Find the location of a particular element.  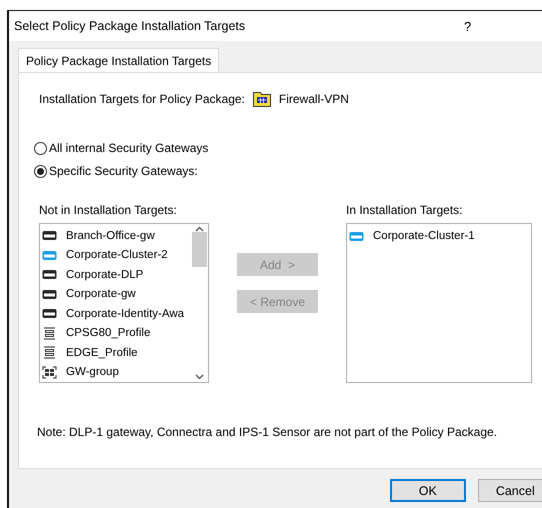

list-item: Corporate-Cluster-2 is located at coordinates (117, 255).